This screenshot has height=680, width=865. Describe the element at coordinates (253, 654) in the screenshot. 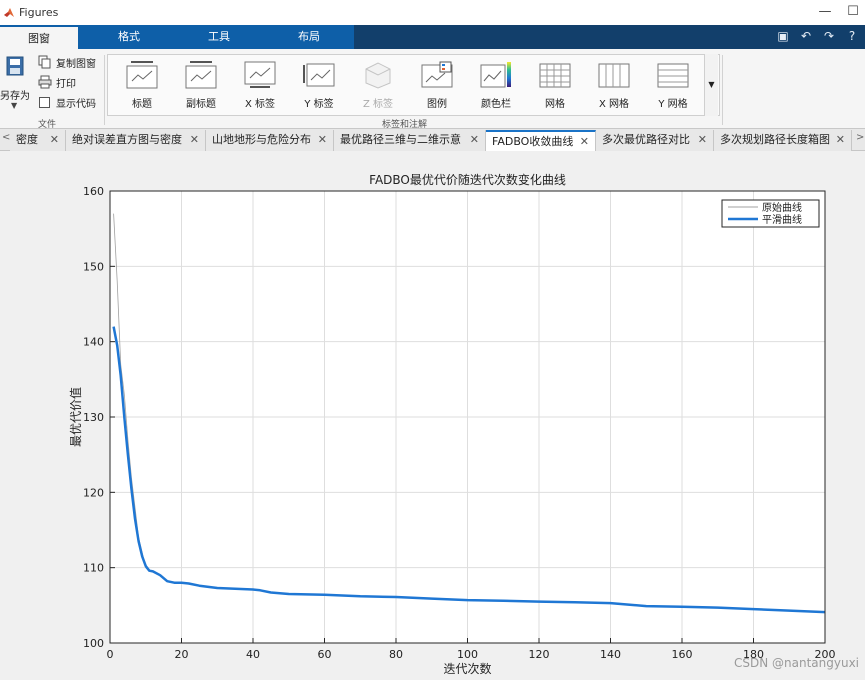

I see `x-tick-label: 40` at that location.